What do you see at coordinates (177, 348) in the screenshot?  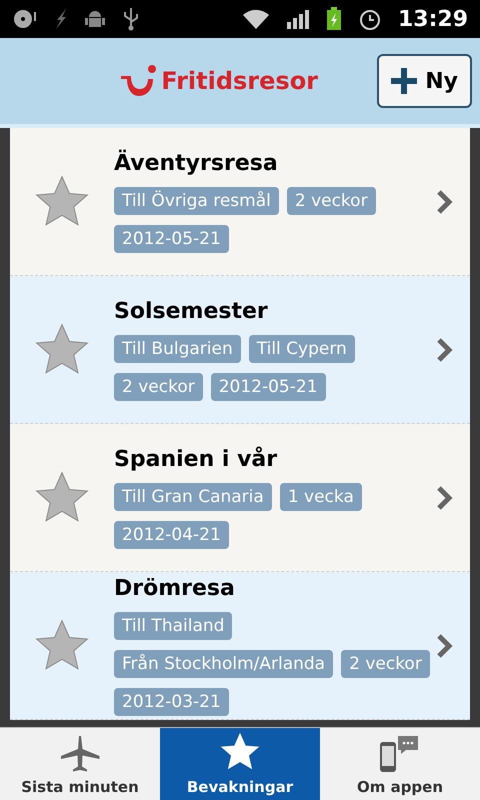 I see `trip-tag: Till Bulgarien` at bounding box center [177, 348].